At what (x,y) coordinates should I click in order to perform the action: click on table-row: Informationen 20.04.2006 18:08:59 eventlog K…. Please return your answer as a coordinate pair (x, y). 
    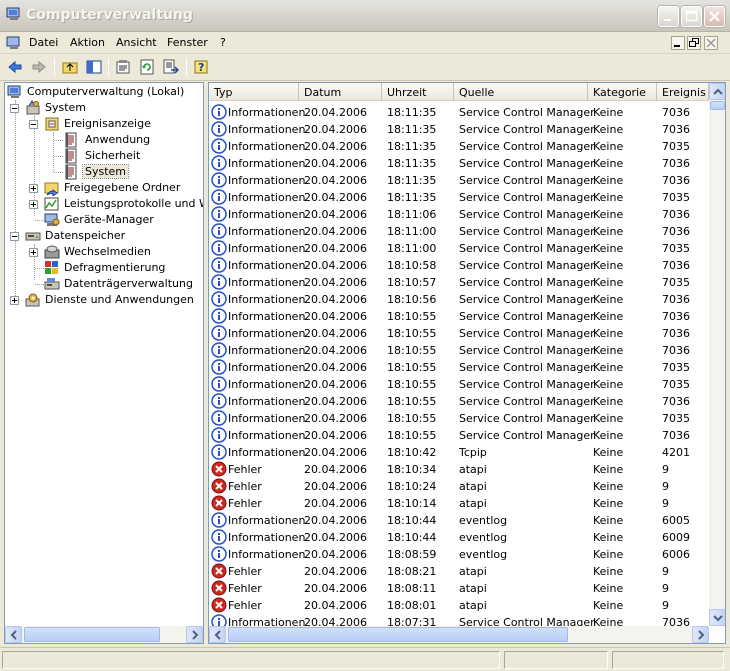
    Looking at the image, I should click on (459, 554).